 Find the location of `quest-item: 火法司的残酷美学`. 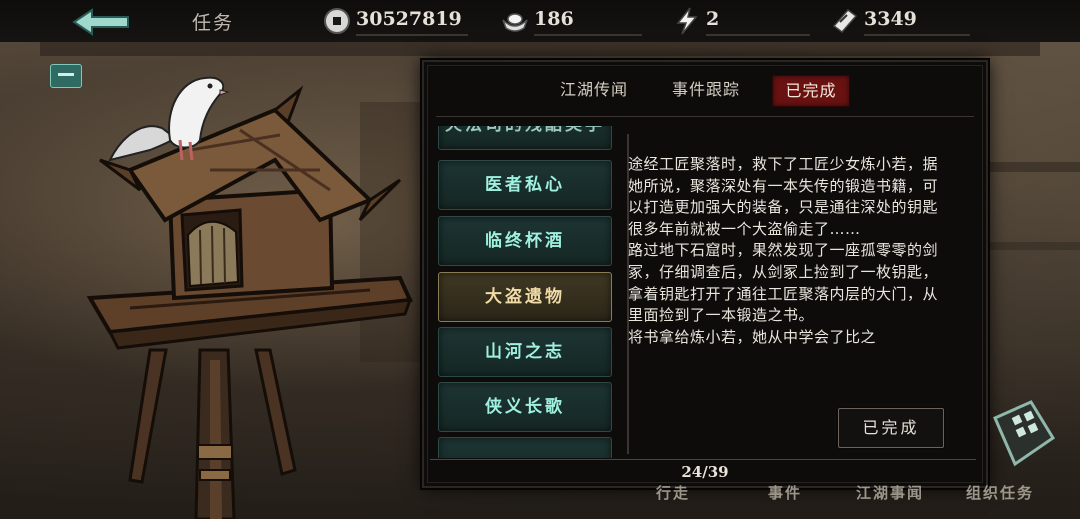

quest-item: 火法司的残酷美学 is located at coordinates (525, 138).